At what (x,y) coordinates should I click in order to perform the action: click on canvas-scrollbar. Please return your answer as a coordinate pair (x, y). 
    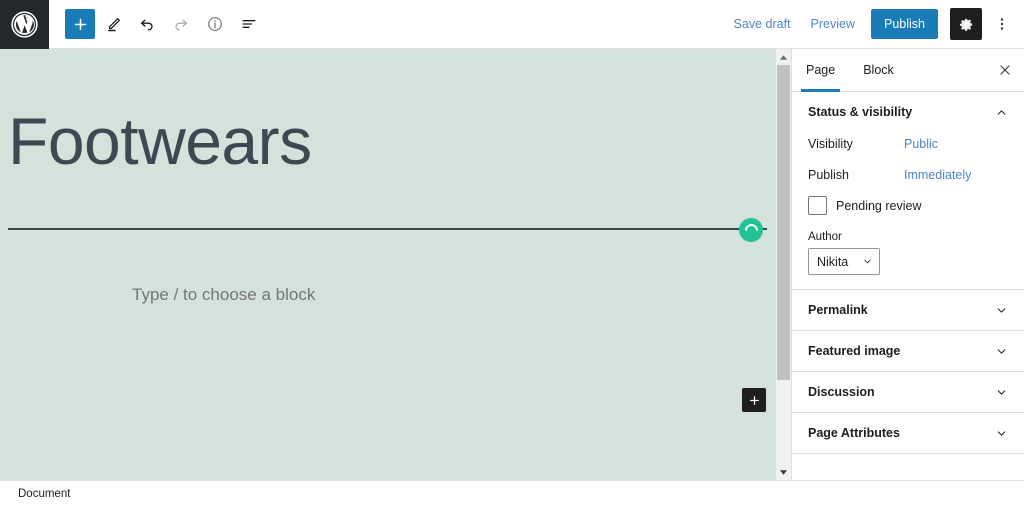
    Looking at the image, I should click on (783, 264).